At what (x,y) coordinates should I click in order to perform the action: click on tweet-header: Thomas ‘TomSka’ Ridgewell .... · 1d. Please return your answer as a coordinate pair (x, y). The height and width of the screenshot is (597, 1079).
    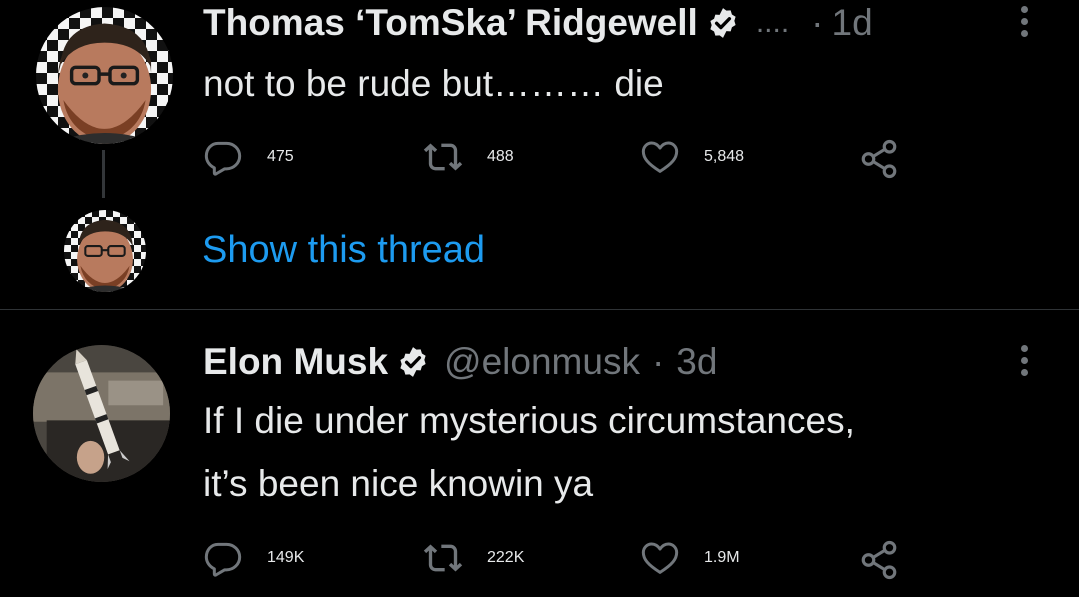
    Looking at the image, I should click on (538, 23).